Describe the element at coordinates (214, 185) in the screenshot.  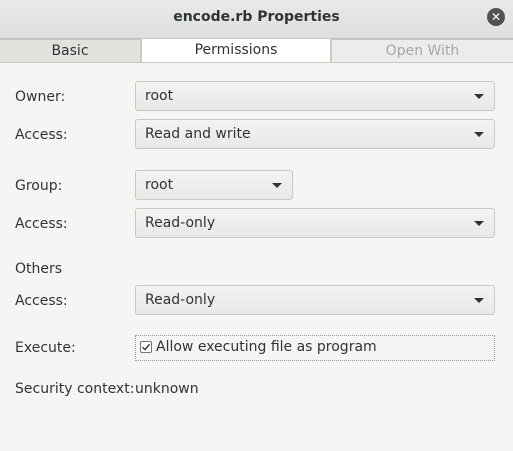
I see `group-combo: root` at that location.